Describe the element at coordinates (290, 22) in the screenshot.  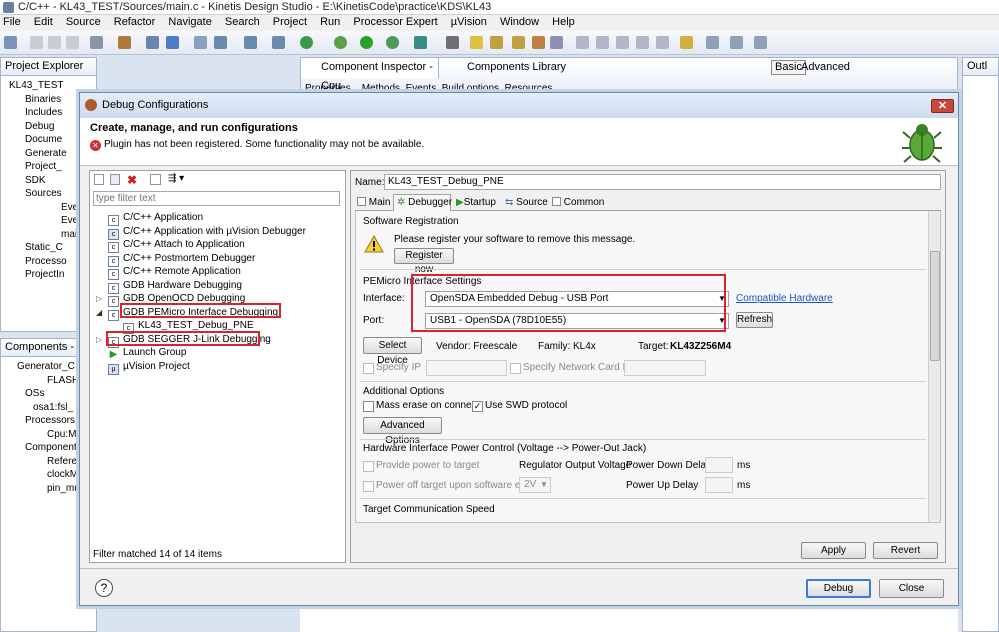
I see `menu-project: Project` at that location.